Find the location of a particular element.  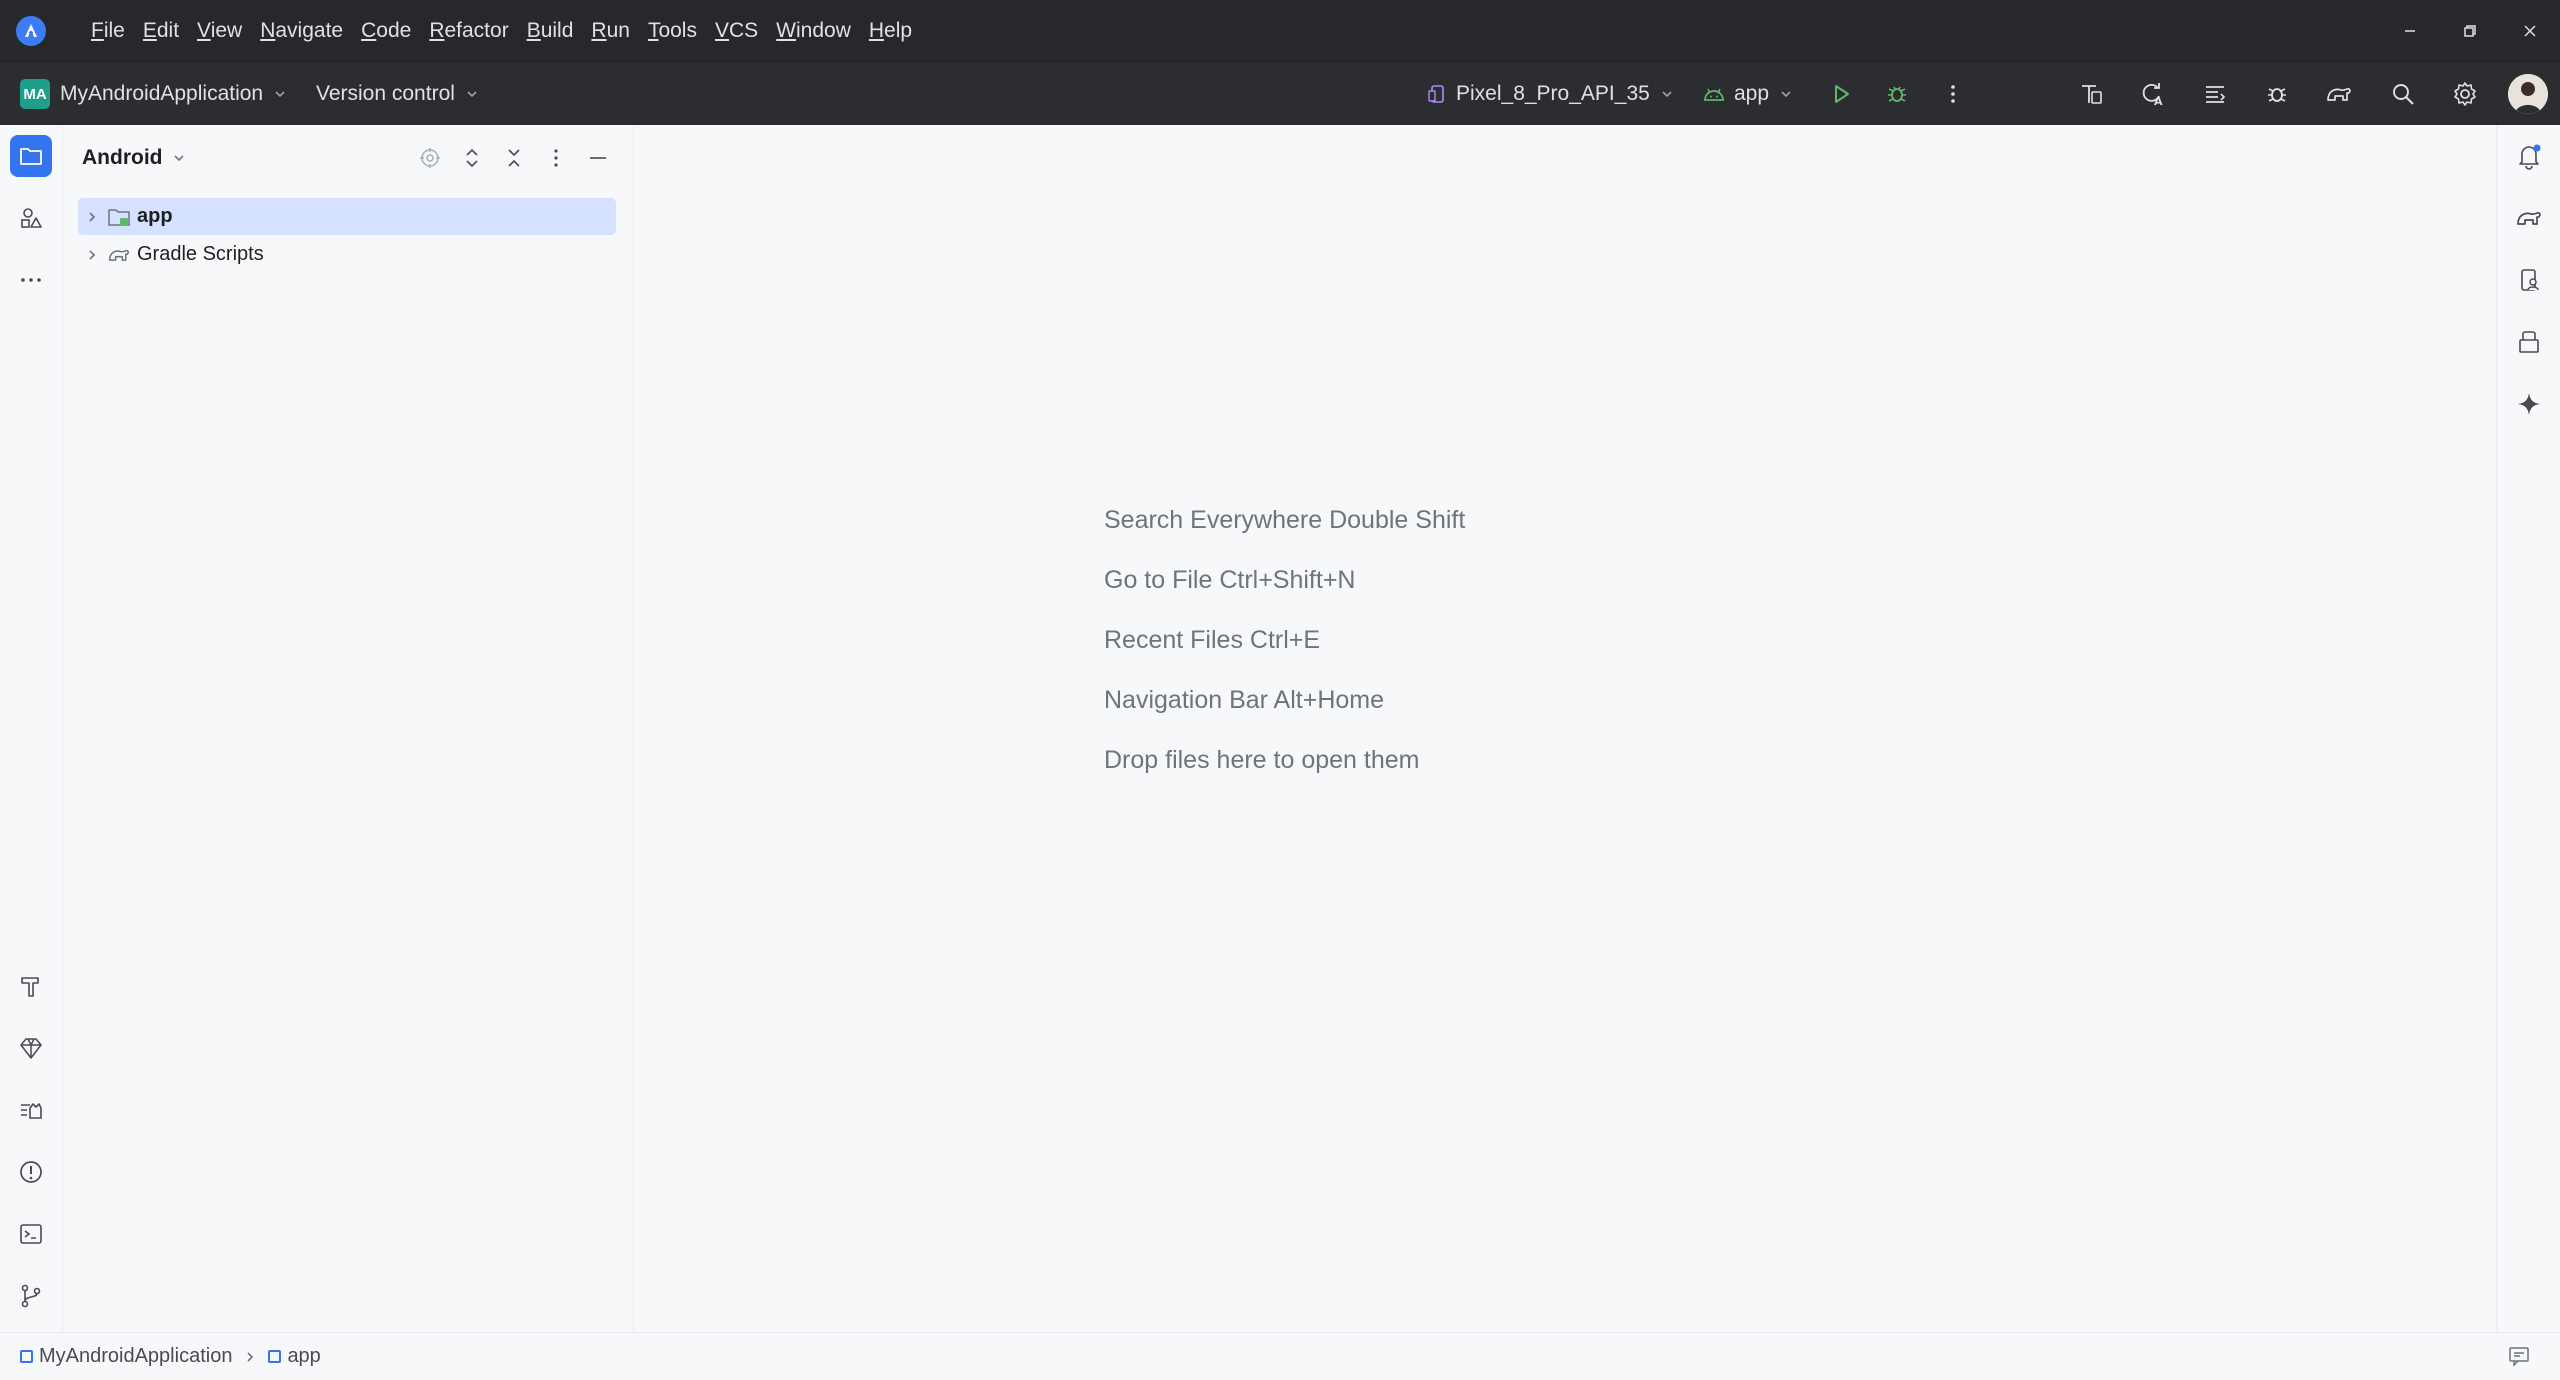

hide-panel-button is located at coordinates (598, 158).